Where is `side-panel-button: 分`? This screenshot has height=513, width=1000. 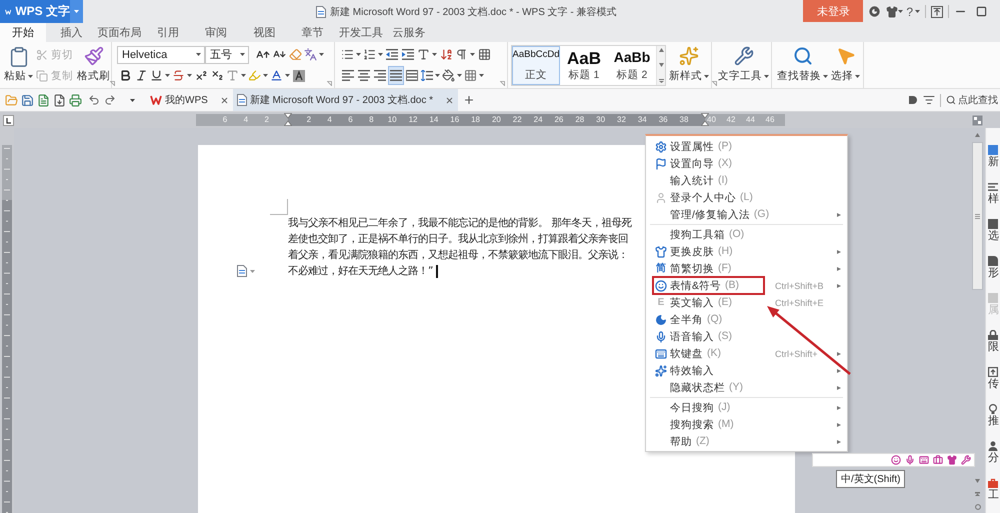
side-panel-button: 分 is located at coordinates (993, 452).